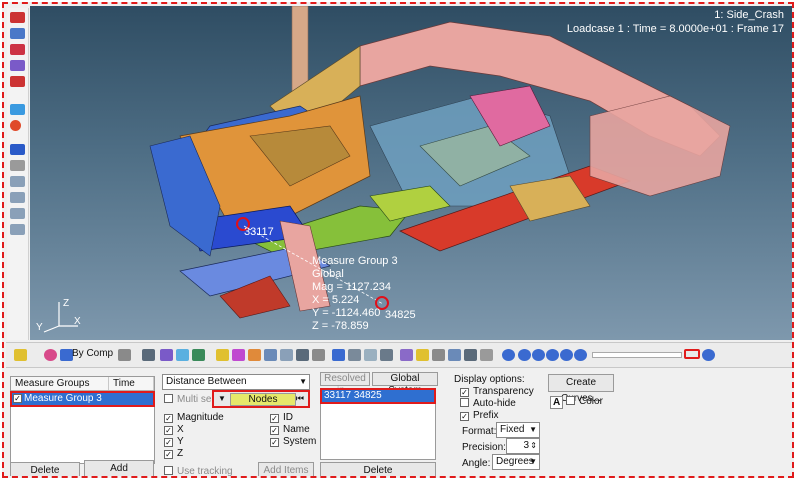 The width and height of the screenshot is (800, 484). Describe the element at coordinates (533, 445) in the screenshot. I see `spin-icon: ⇕` at that location.